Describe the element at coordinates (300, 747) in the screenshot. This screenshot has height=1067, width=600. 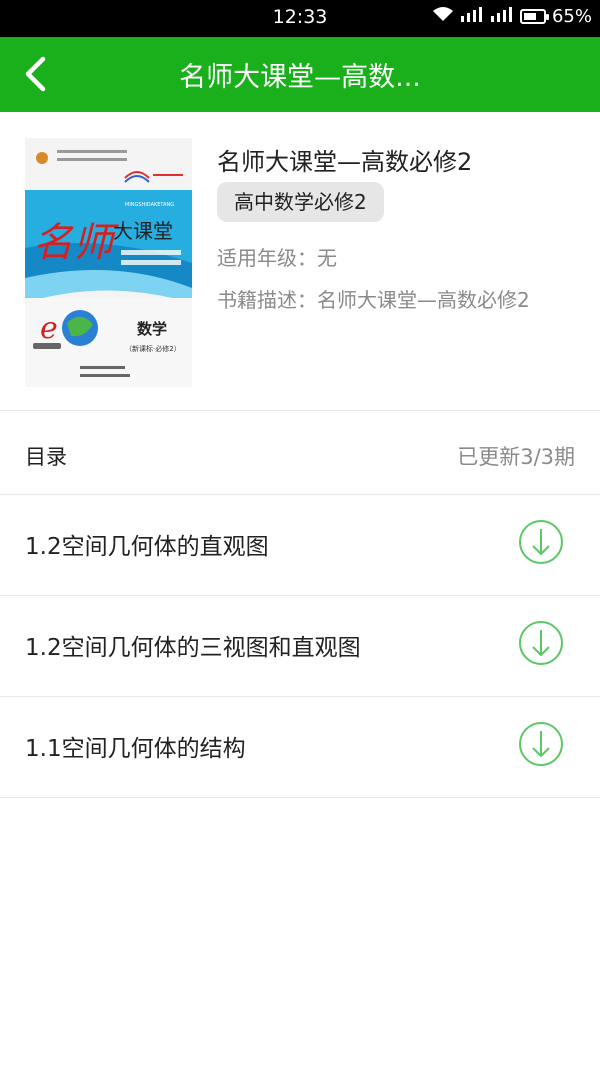
I see `list-item: 1.1空间几何体的结构` at that location.